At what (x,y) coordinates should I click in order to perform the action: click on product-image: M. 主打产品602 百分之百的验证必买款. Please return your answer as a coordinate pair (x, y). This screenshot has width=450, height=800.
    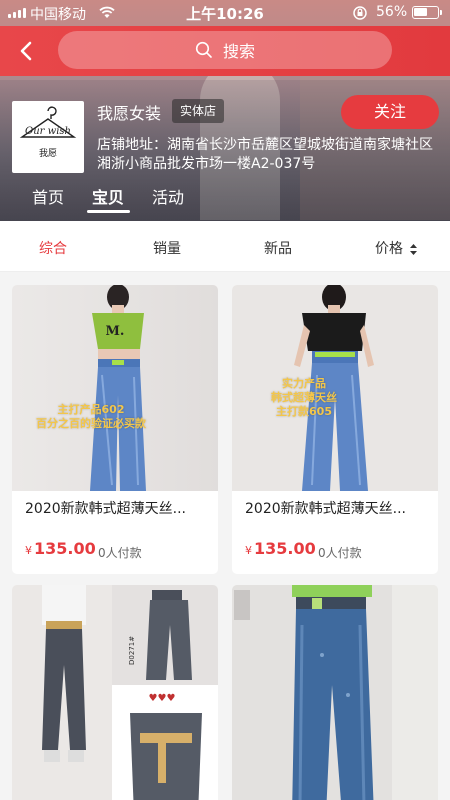
    Looking at the image, I should click on (115, 388).